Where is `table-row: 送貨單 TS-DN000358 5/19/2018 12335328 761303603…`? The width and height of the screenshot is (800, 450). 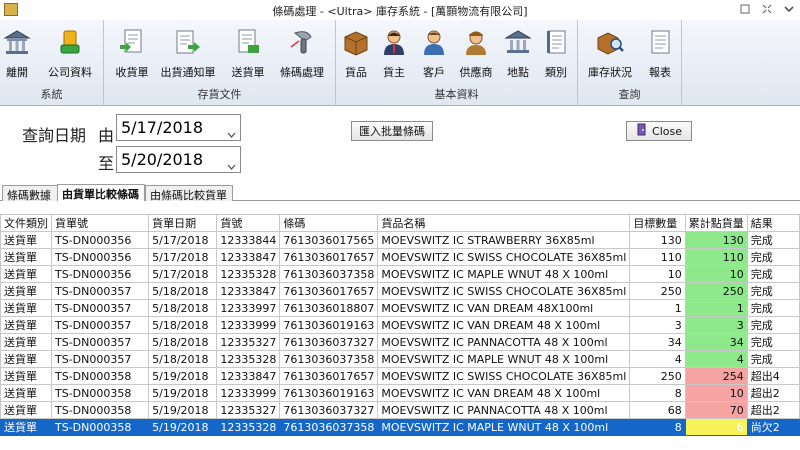
table-row: 送貨單 TS-DN000358 5/19/2018 12335328 761303603… is located at coordinates (400, 427).